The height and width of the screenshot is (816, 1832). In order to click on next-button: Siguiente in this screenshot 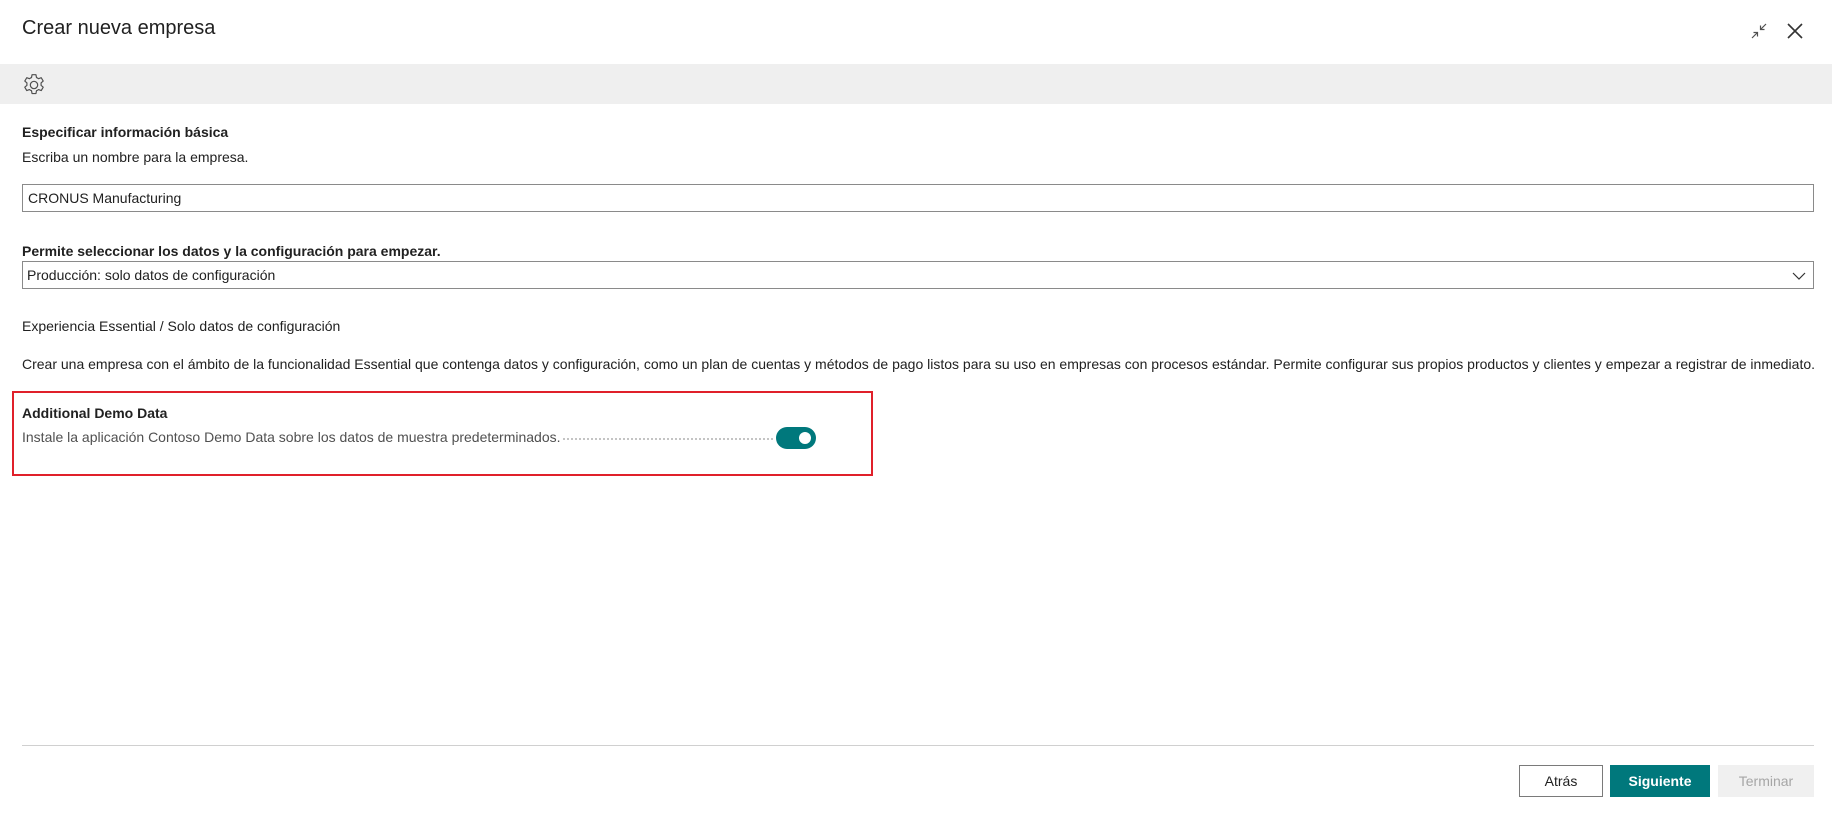, I will do `click(1660, 781)`.